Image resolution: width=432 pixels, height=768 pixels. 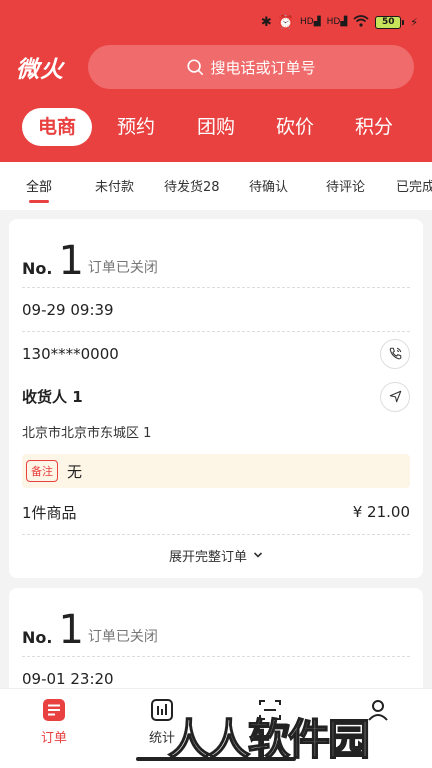 I want to click on order-time: 09-29 09:39, so click(x=68, y=309).